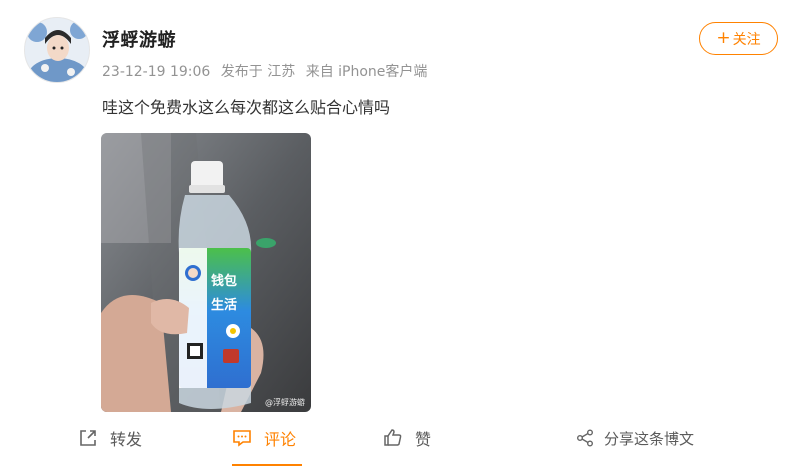 Image resolution: width=801 pixels, height=468 pixels. I want to click on avatar-image, so click(57, 50).